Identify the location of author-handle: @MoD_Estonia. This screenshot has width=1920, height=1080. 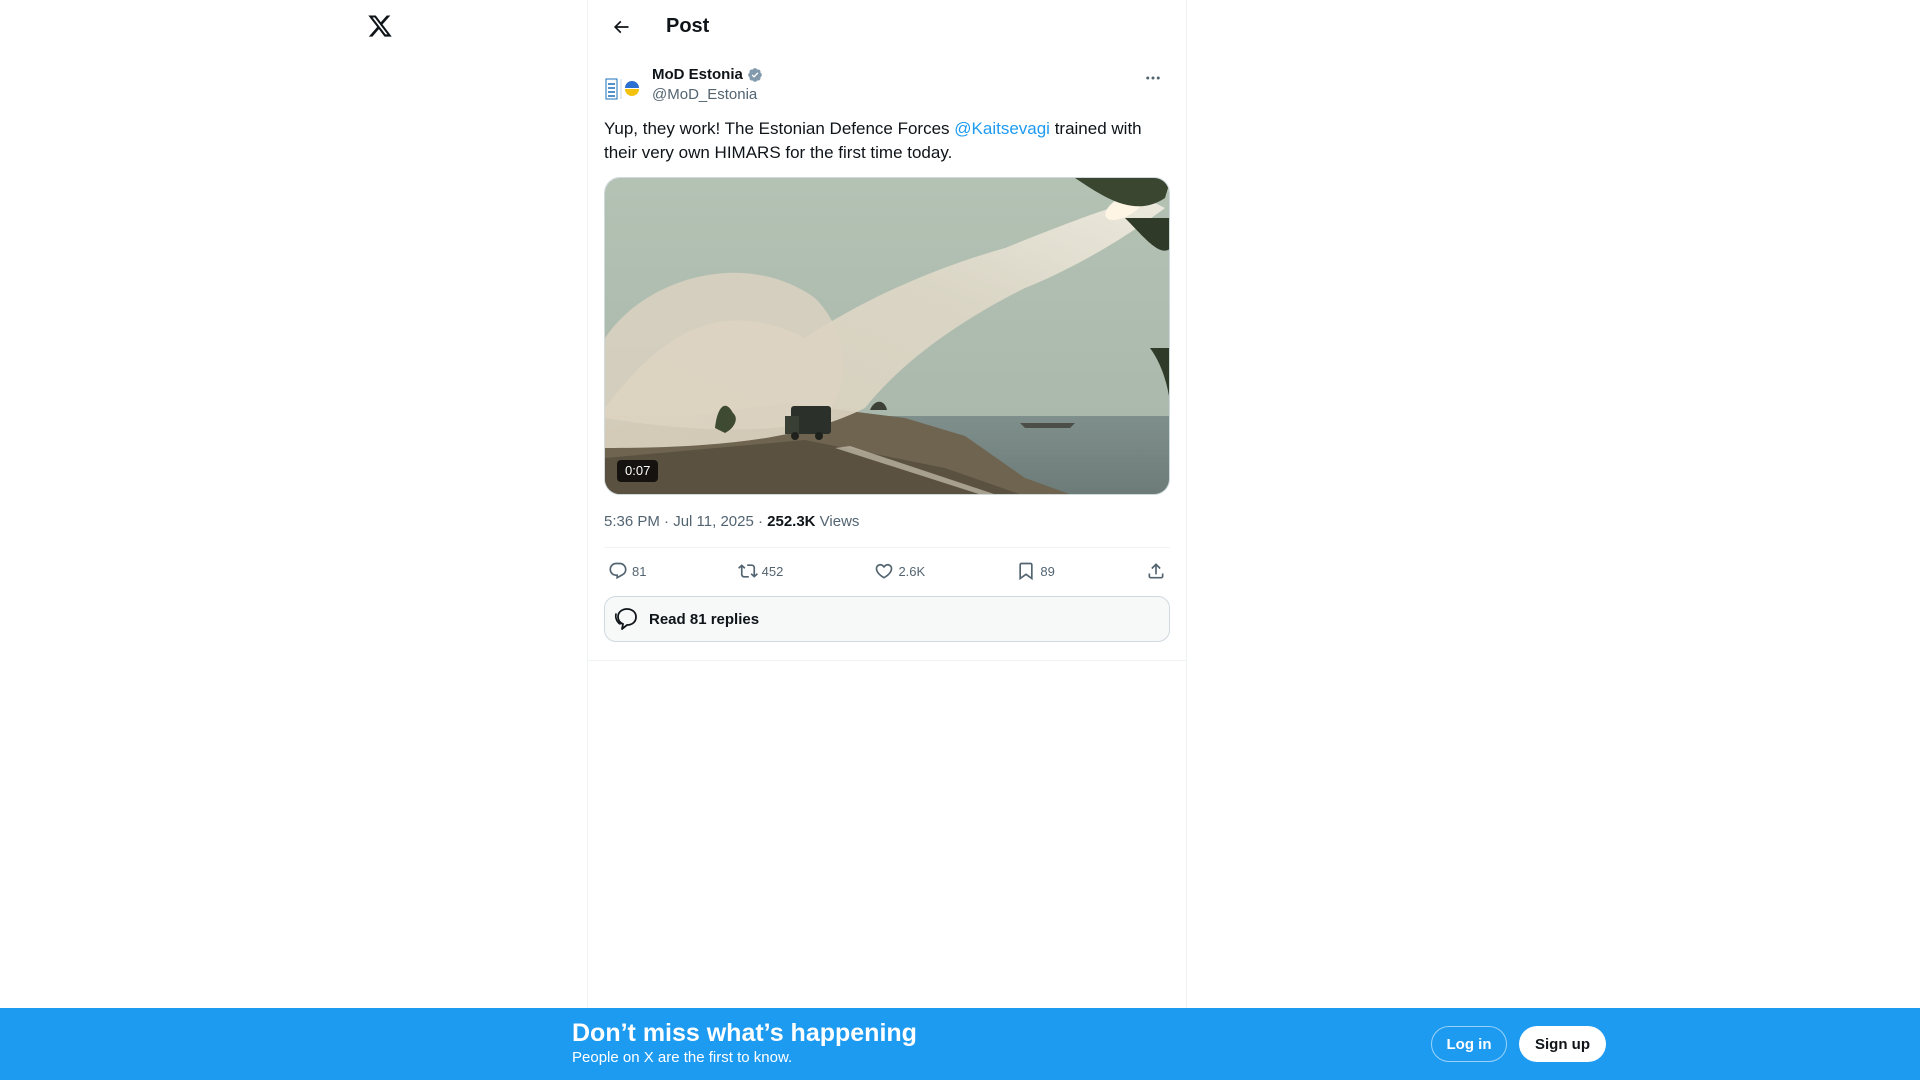
(707, 95).